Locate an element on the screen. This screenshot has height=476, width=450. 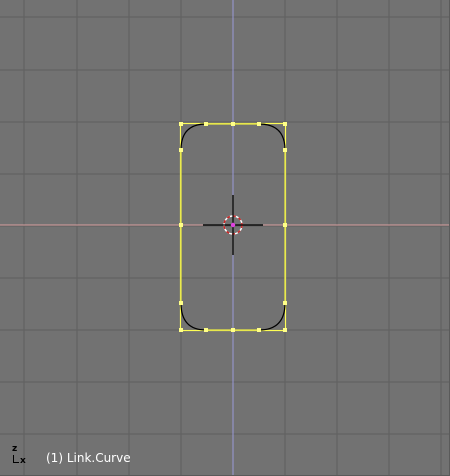
3d-cursor is located at coordinates (233, 225).